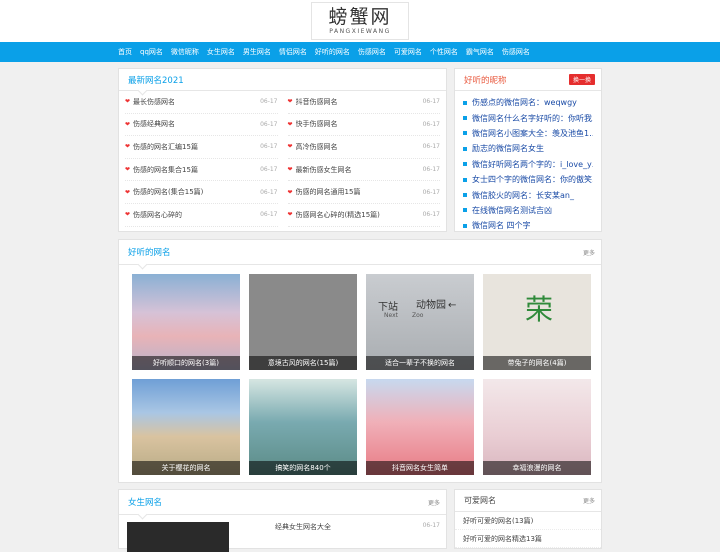  Describe the element at coordinates (221, 52) in the screenshot. I see `nav-girls: 女生网名` at that location.